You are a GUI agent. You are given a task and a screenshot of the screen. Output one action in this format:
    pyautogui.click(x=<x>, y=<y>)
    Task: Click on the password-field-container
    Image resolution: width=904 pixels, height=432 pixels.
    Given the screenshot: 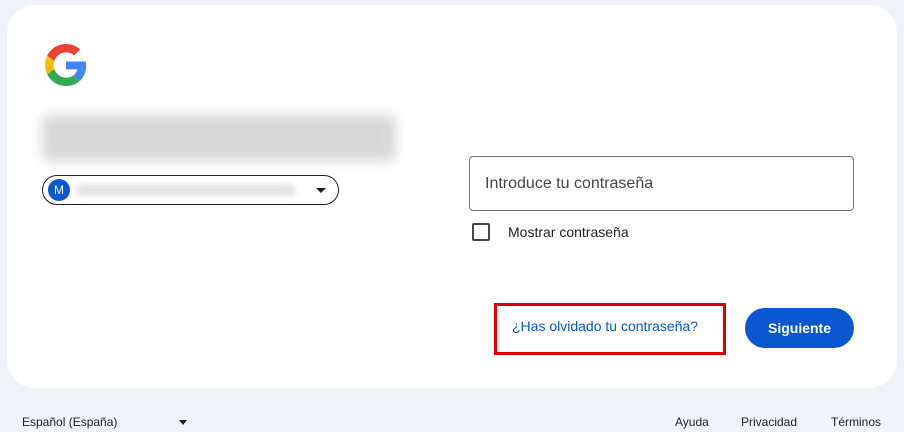 What is the action you would take?
    pyautogui.click(x=661, y=183)
    